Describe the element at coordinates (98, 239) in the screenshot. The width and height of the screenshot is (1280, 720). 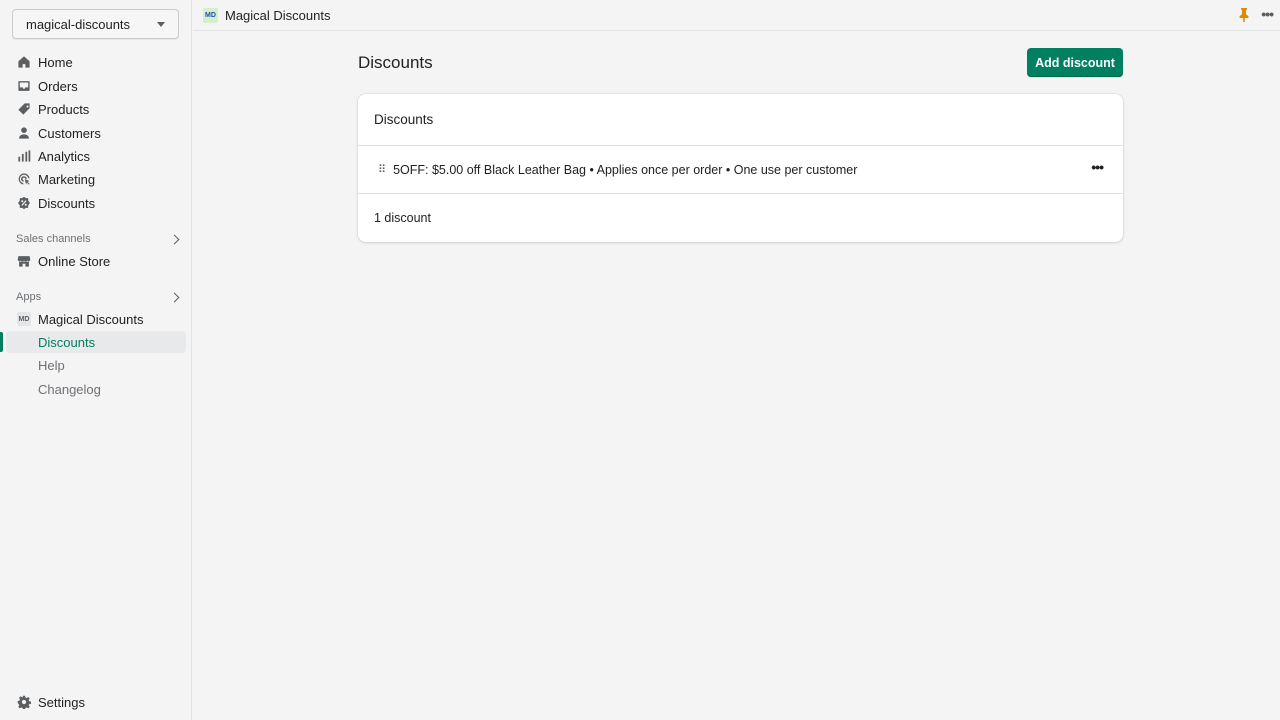
I see `sales-channels-section: Sales channels` at that location.